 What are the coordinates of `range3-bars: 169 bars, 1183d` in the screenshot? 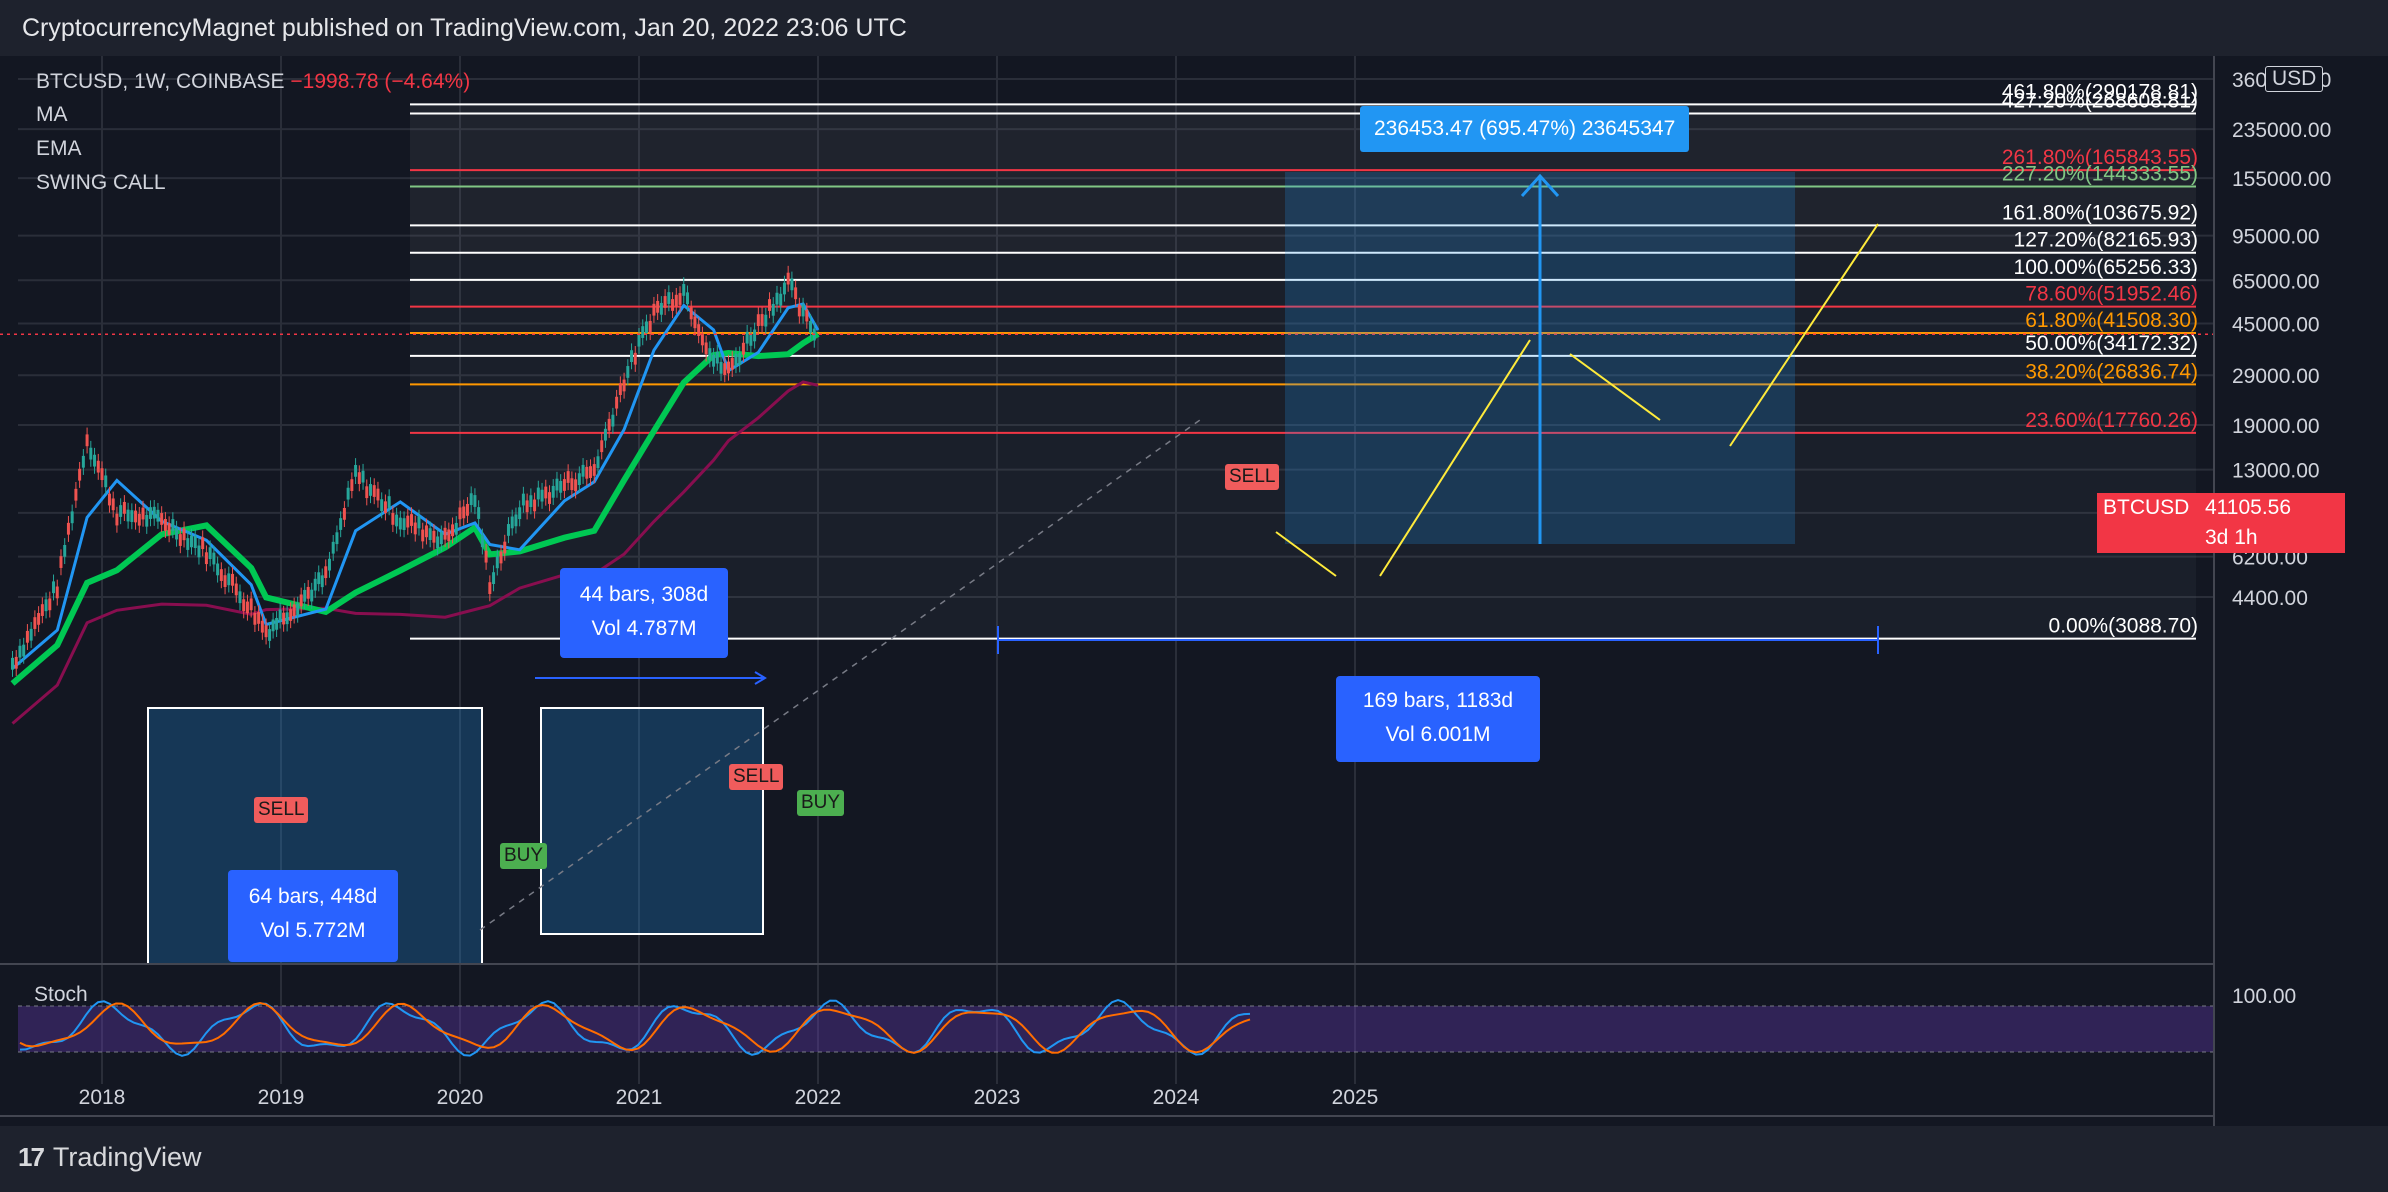 It's located at (1438, 700).